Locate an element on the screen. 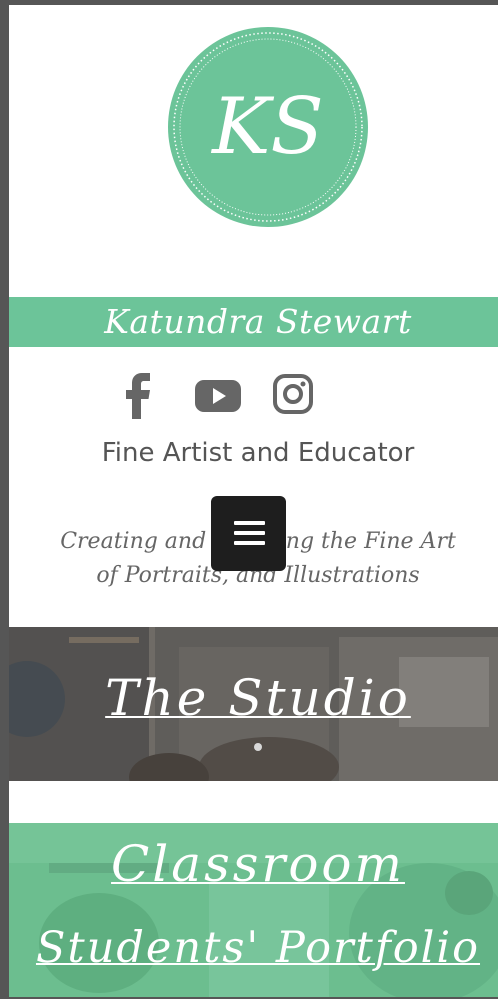  carousel-dot is located at coordinates (258, 747).